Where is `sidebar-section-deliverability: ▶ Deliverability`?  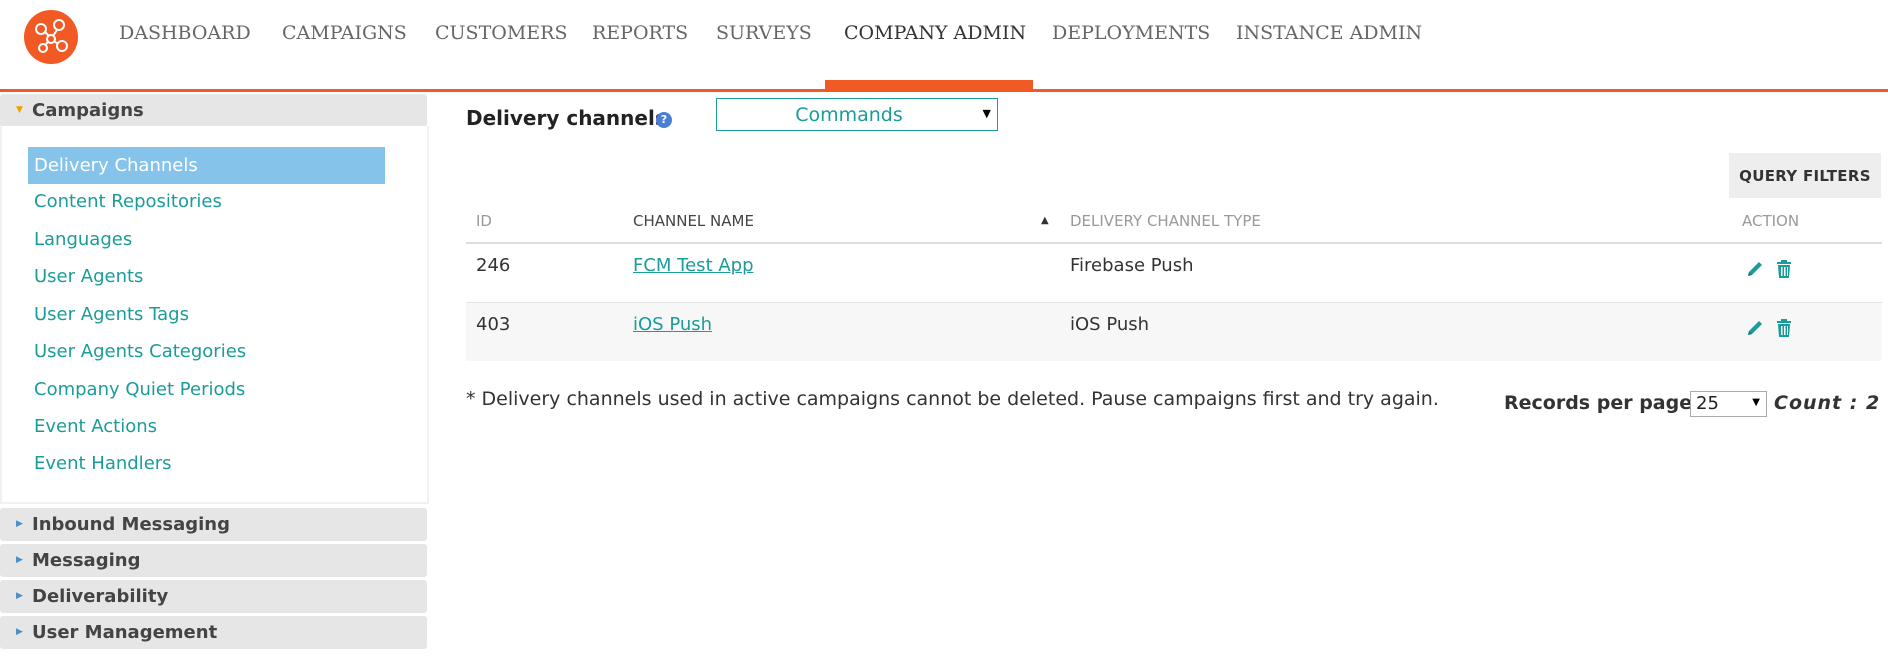
sidebar-section-deliverability: ▶ Deliverability is located at coordinates (213, 596).